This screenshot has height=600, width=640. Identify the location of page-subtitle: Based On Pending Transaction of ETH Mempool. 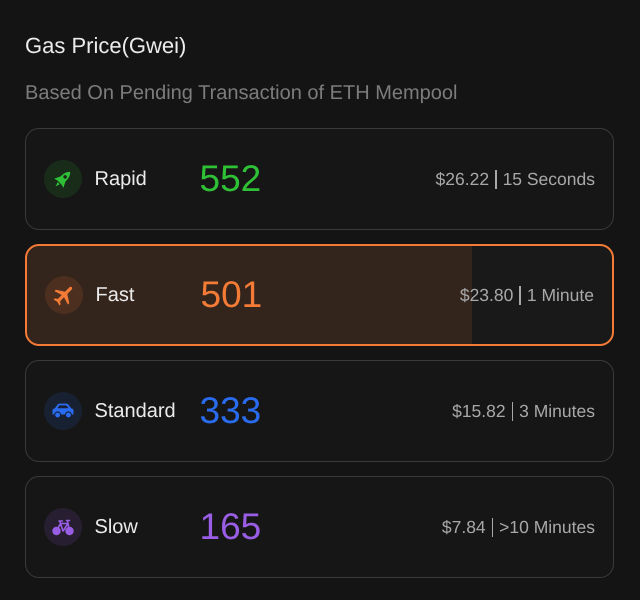
(241, 93).